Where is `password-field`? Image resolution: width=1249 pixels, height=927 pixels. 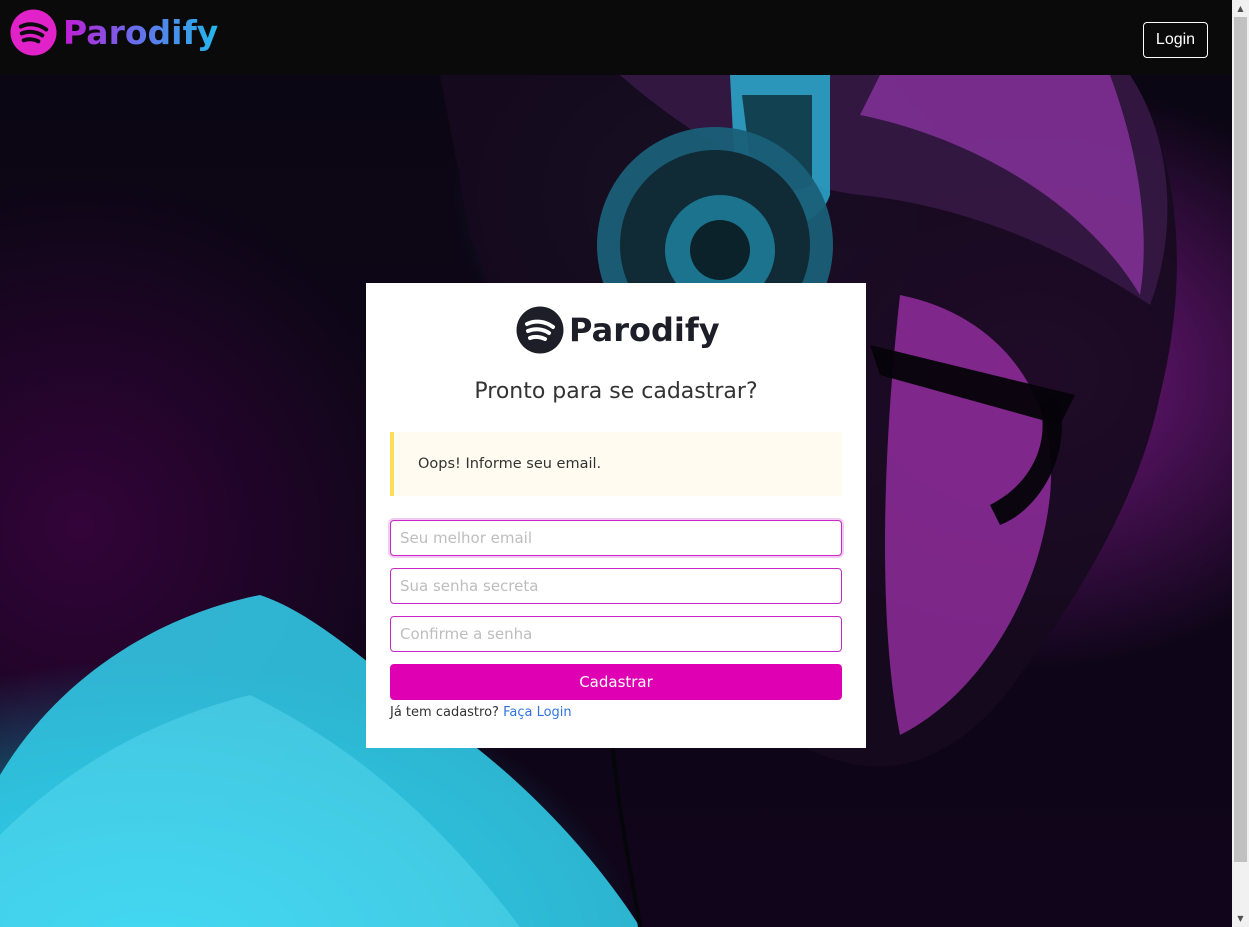 password-field is located at coordinates (616, 586).